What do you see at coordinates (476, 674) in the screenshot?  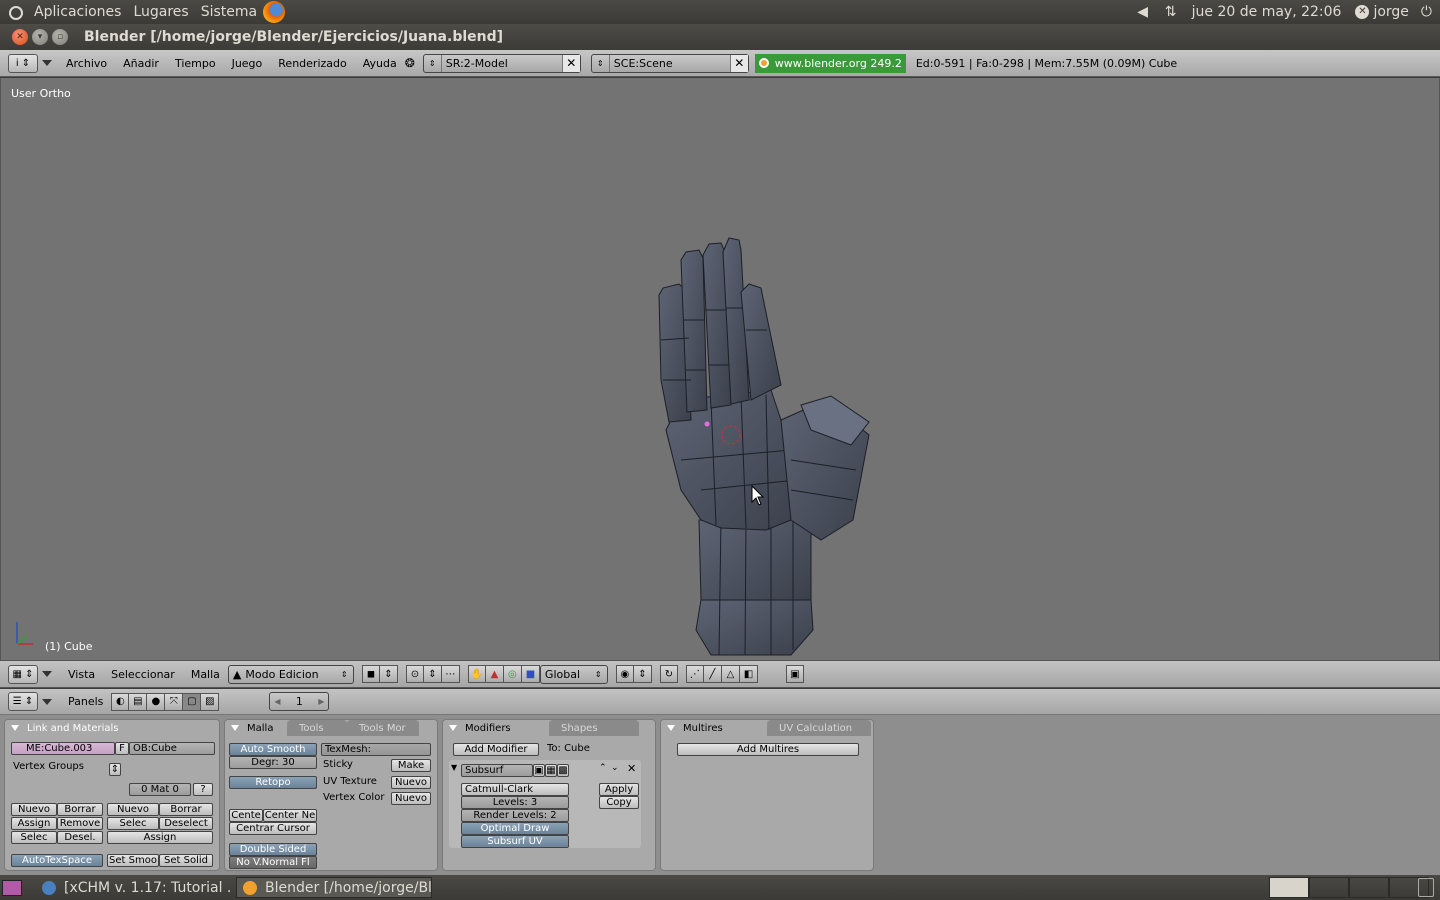 I see `hand-manipulator-icon: ✋` at bounding box center [476, 674].